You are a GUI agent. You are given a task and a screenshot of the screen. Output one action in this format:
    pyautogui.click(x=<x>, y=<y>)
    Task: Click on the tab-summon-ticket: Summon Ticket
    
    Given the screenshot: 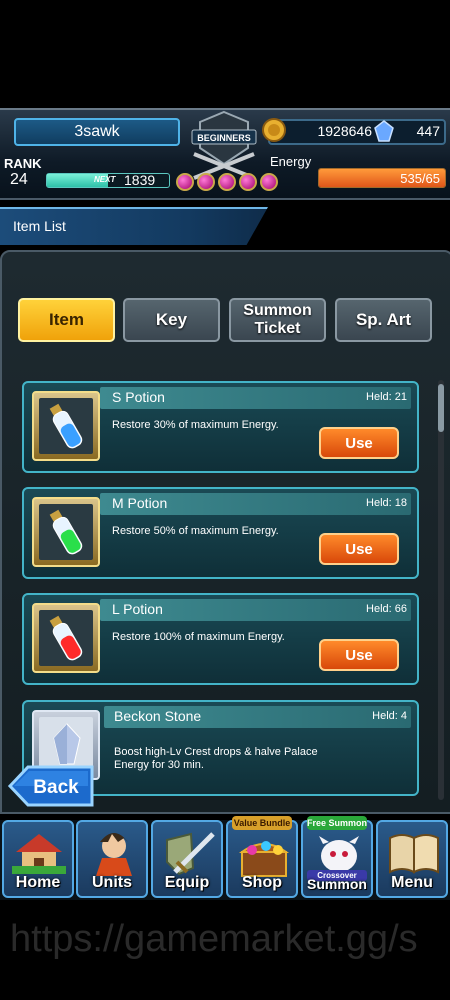 What is the action you would take?
    pyautogui.click(x=277, y=320)
    